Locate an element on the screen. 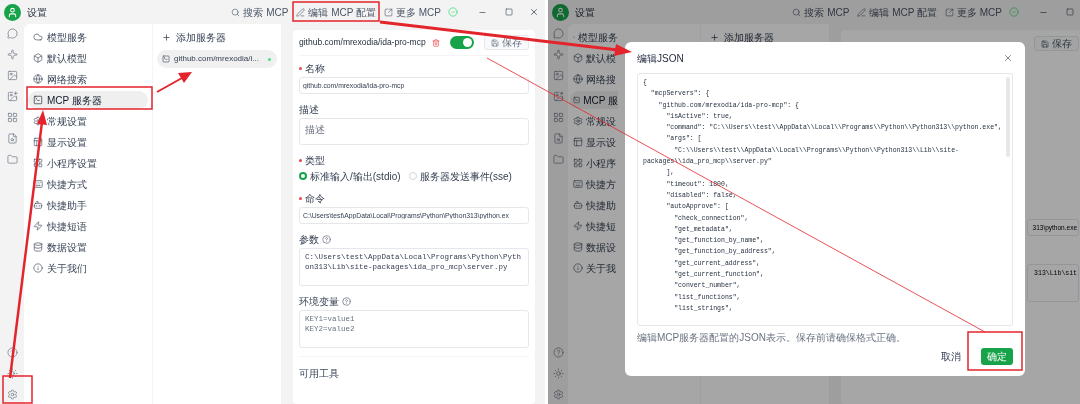 The width and height of the screenshot is (1080, 404). sidebar-item: 常规设 is located at coordinates (594, 121).